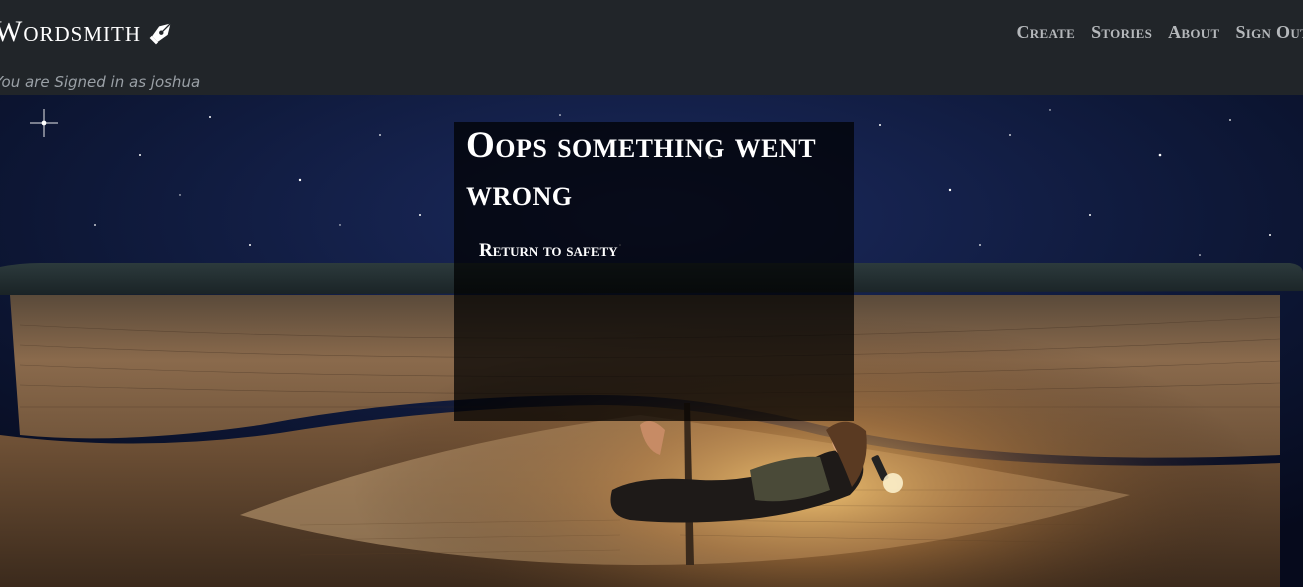 This screenshot has height=587, width=1303. Describe the element at coordinates (1121, 32) in the screenshot. I see `nav-stories: Stories` at that location.